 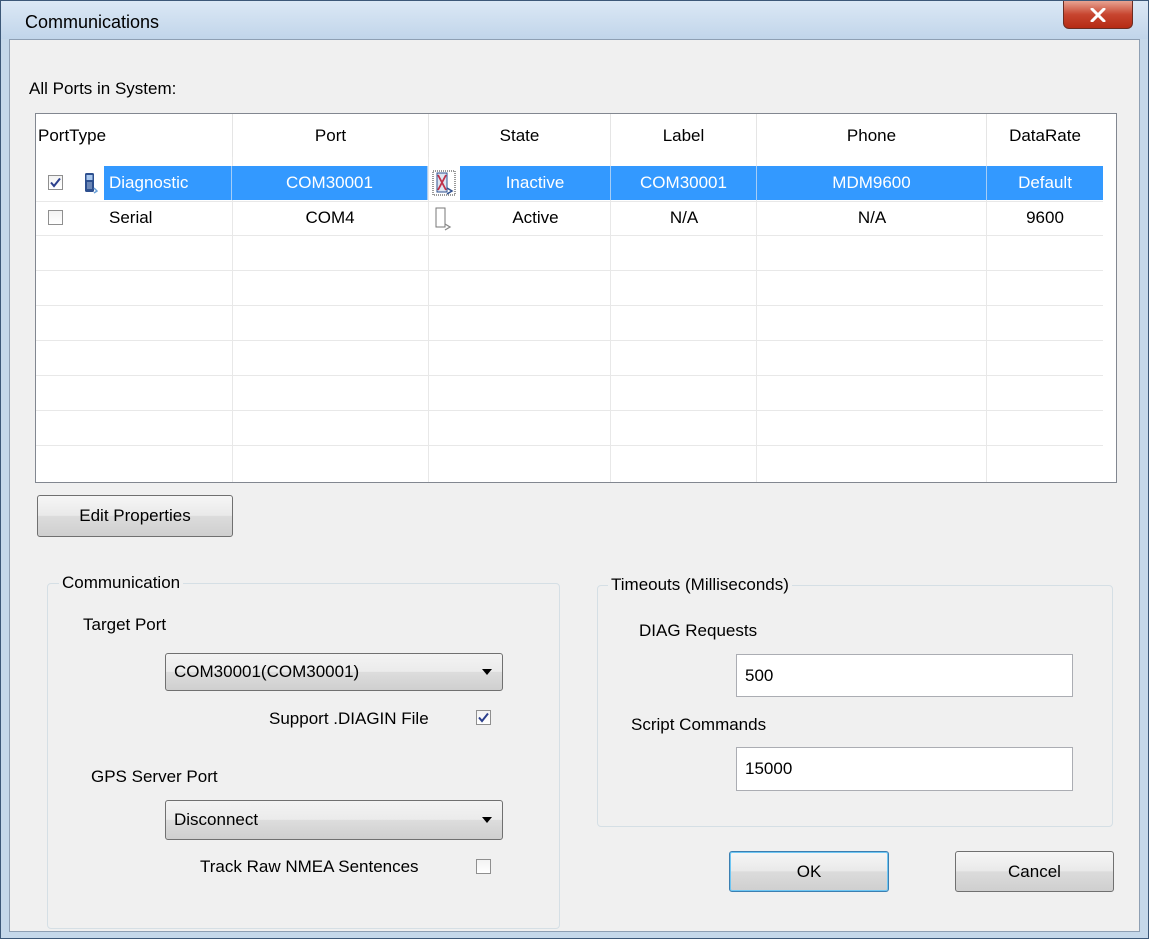 I want to click on title-bar: Communications, so click(x=574, y=20).